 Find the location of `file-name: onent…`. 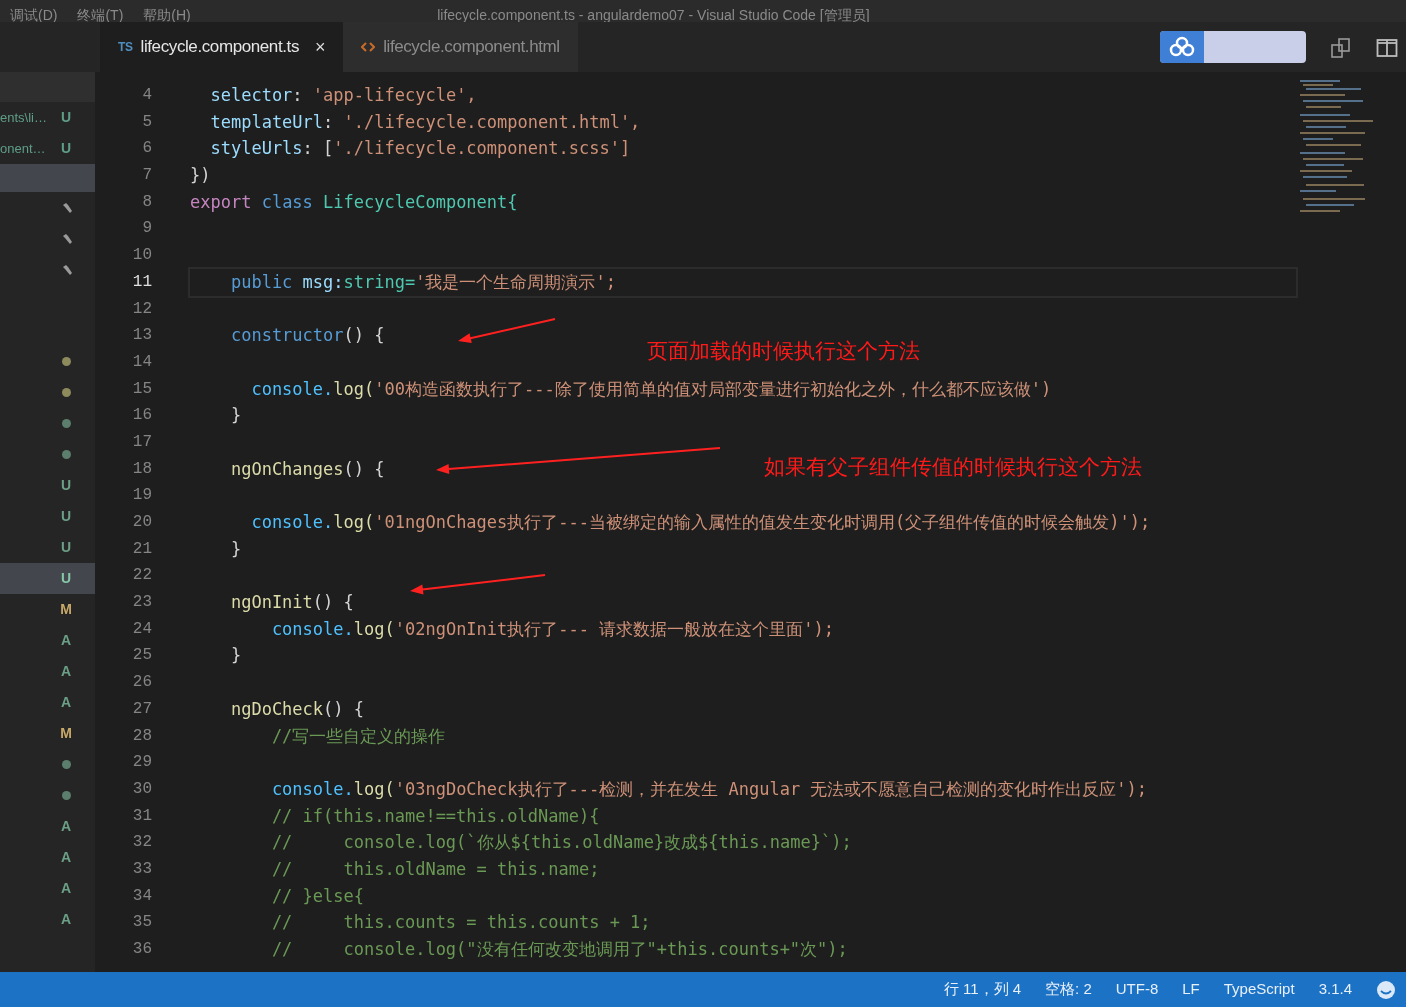

file-name: onent… is located at coordinates (23, 148).